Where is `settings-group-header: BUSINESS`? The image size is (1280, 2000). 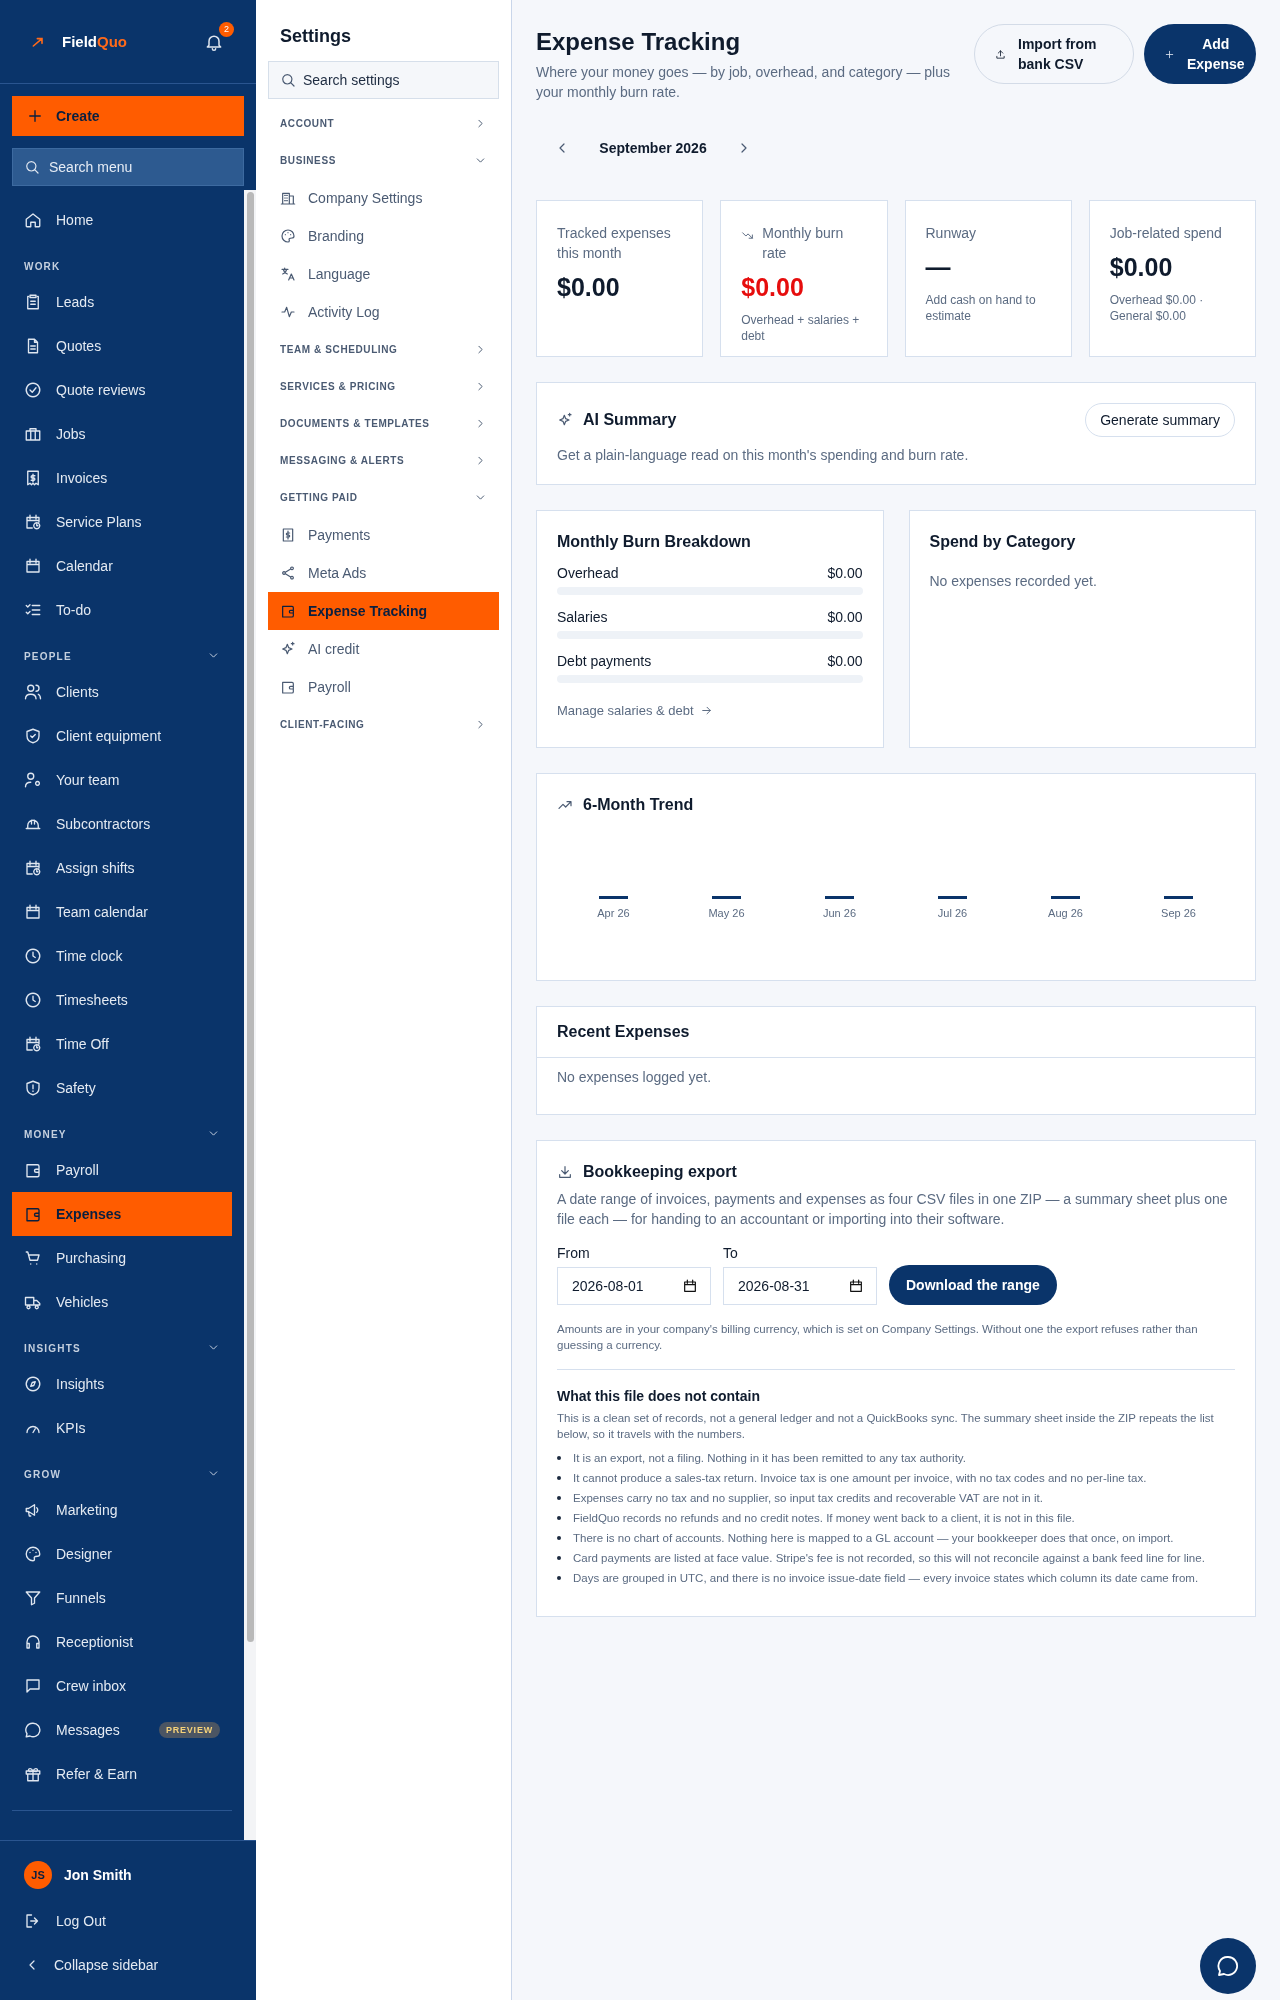 settings-group-header: BUSINESS is located at coordinates (383, 160).